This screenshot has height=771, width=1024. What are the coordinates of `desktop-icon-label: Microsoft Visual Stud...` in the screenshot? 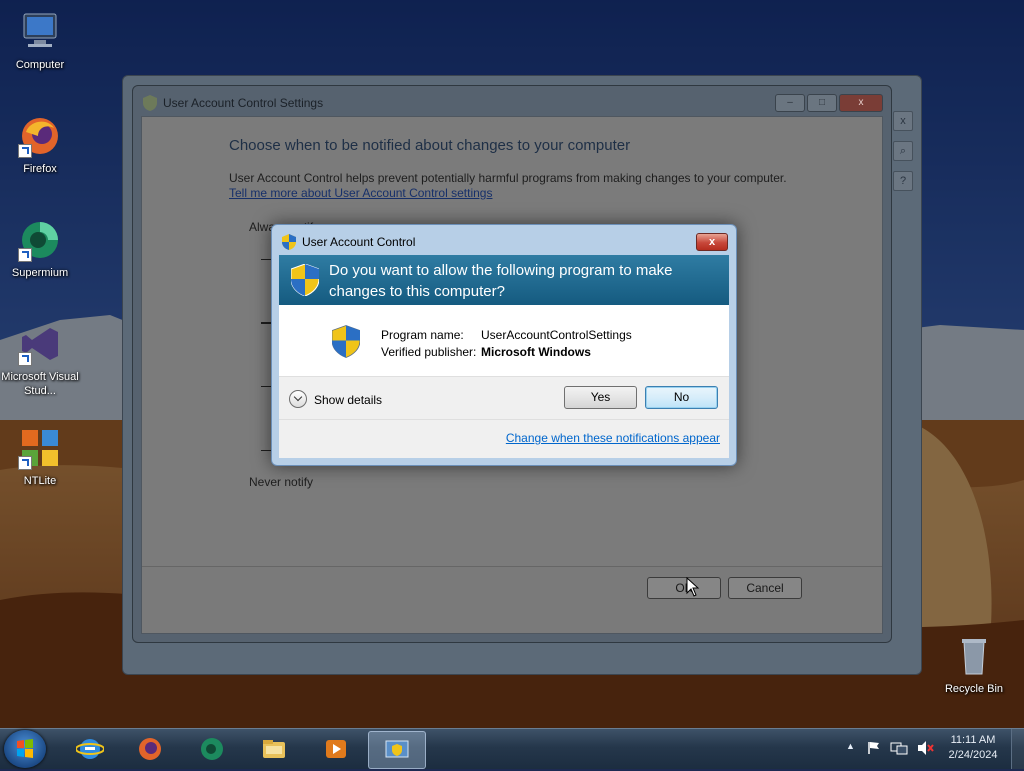 It's located at (40, 384).